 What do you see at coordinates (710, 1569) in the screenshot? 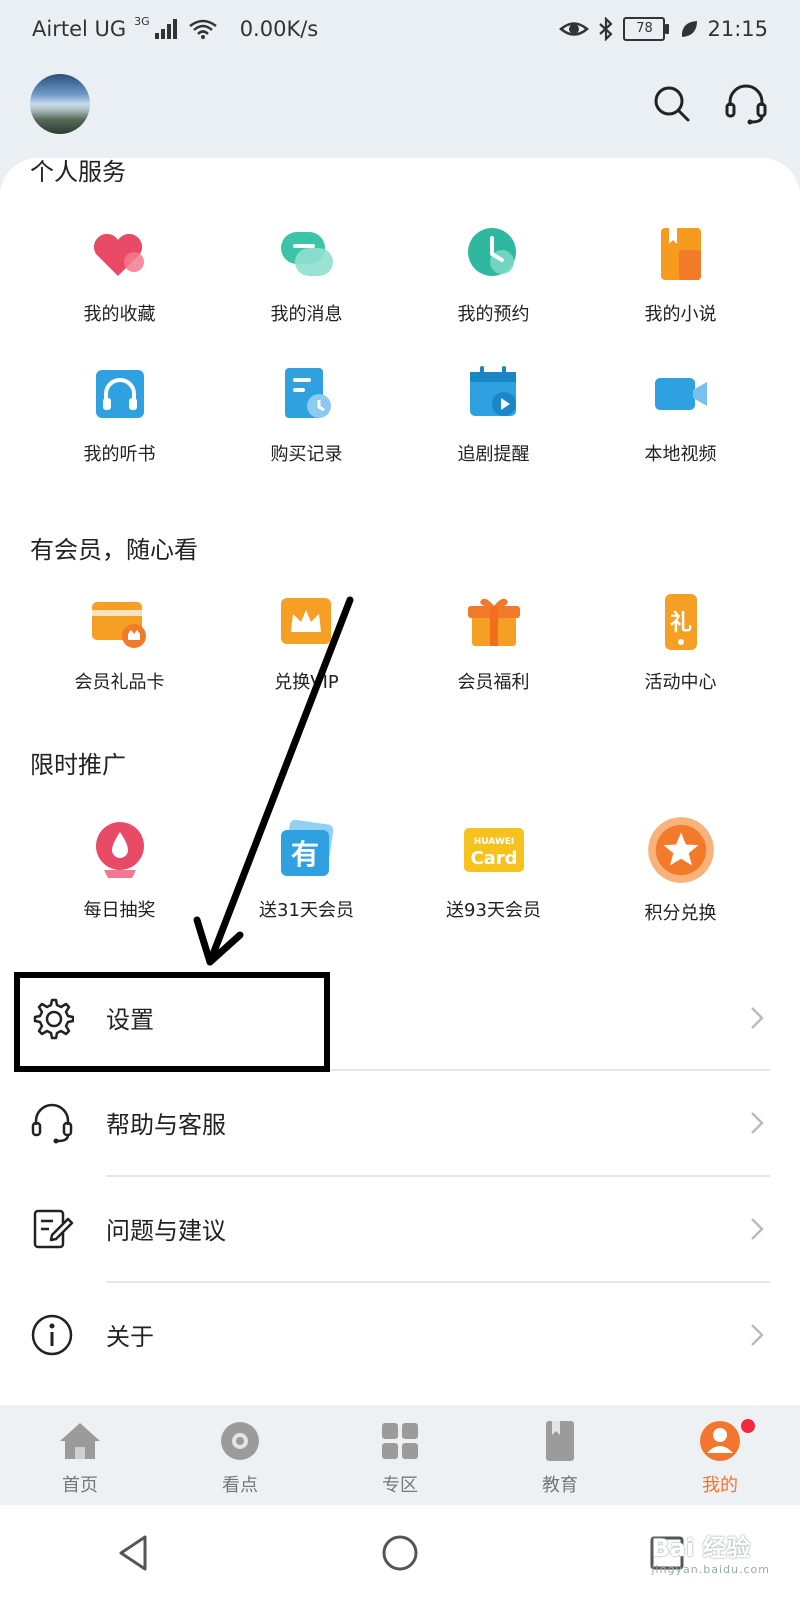
I see `watermark-sub: jingyan.baidu.com` at bounding box center [710, 1569].